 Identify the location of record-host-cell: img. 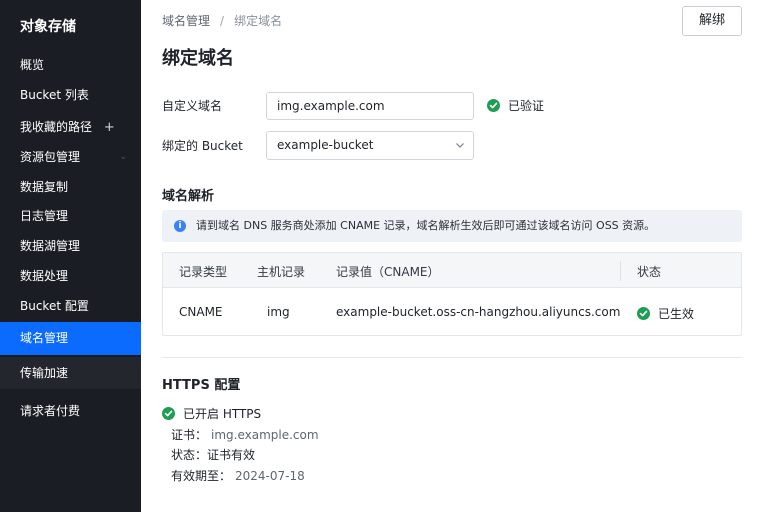
(278, 312).